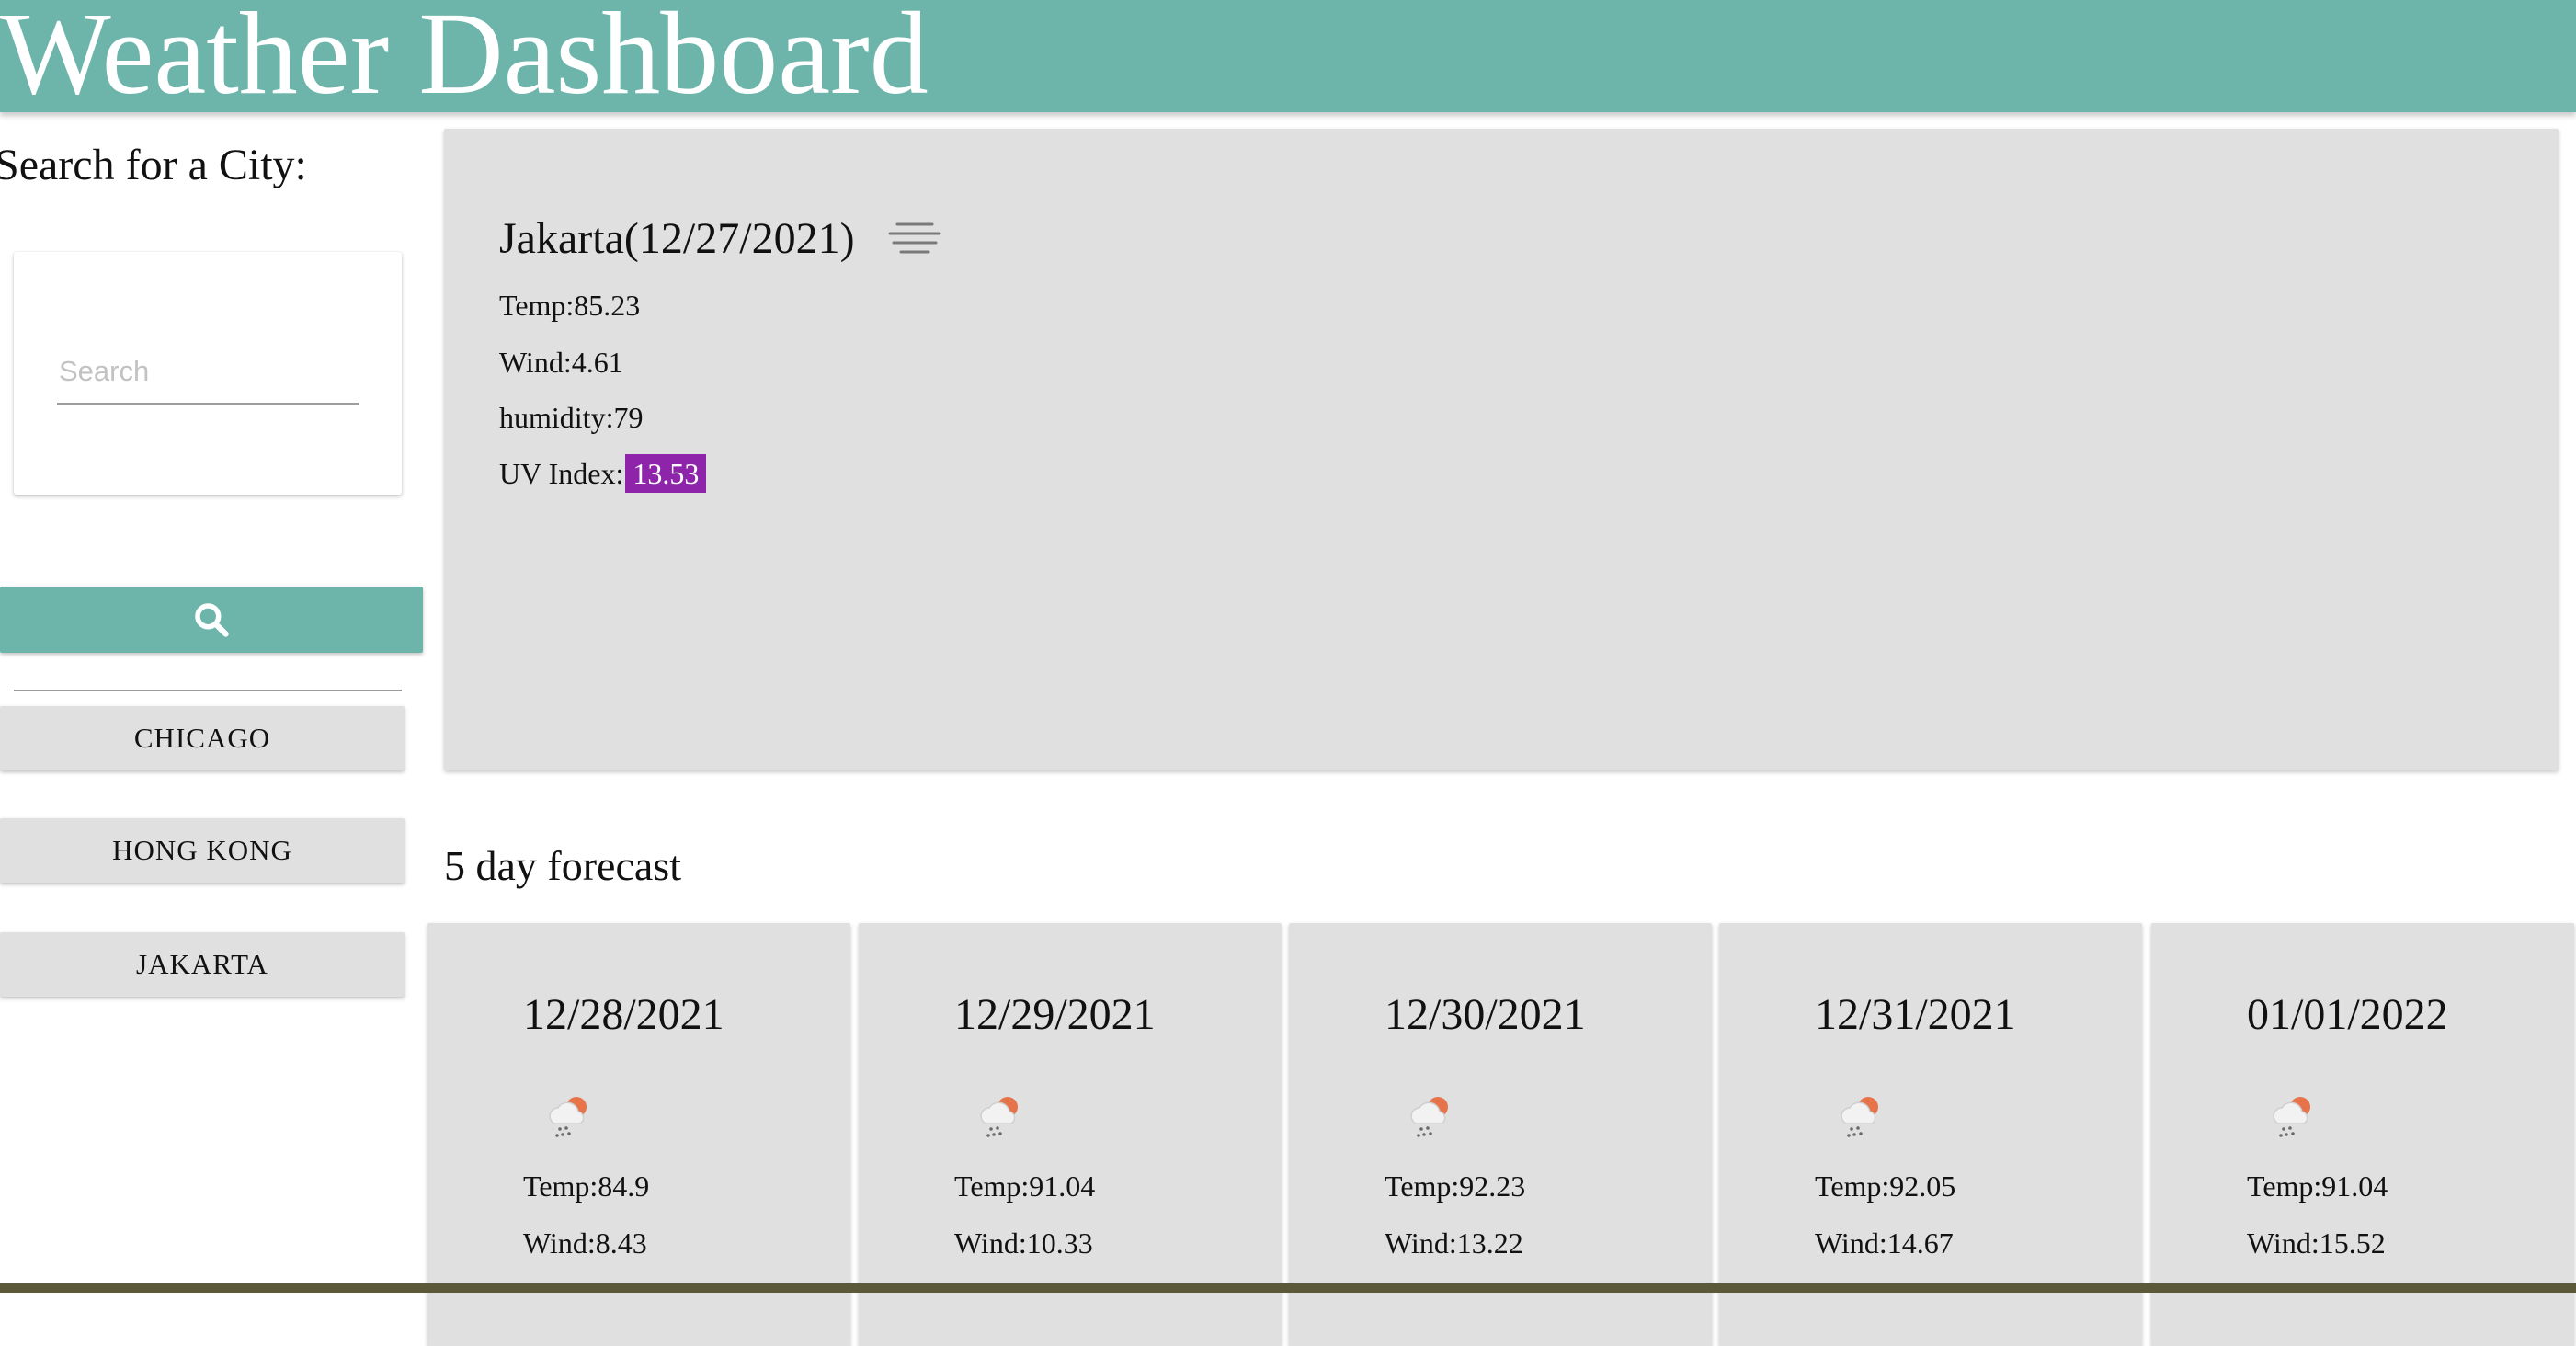 The height and width of the screenshot is (1346, 2576). What do you see at coordinates (1920, 1243) in the screenshot?
I see `forecast-wind-value: 14.67` at bounding box center [1920, 1243].